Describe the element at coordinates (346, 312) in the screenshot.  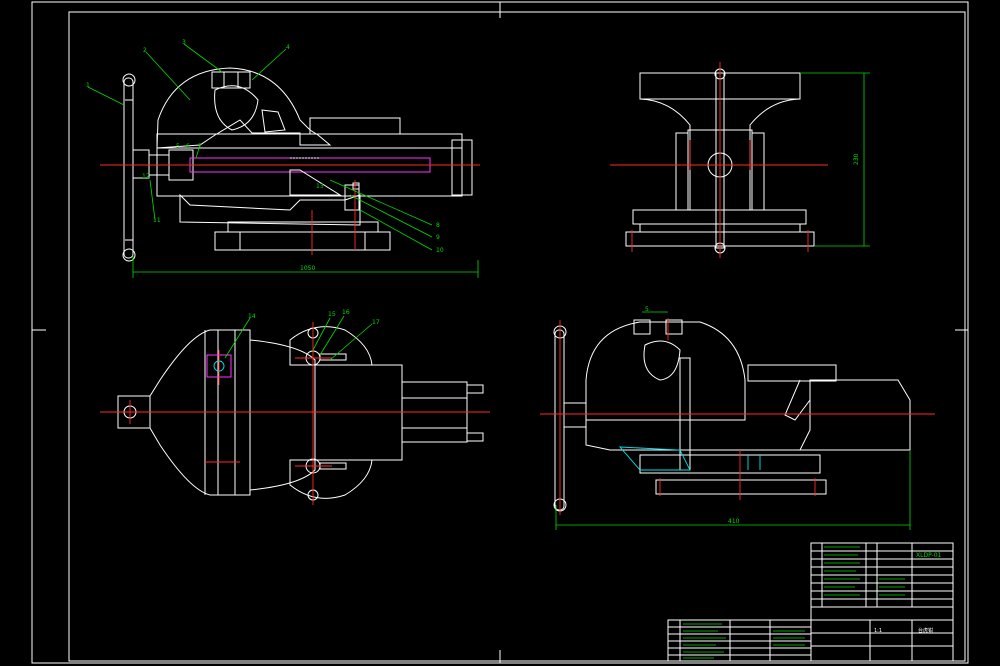
I see `leader-16: 16` at that location.